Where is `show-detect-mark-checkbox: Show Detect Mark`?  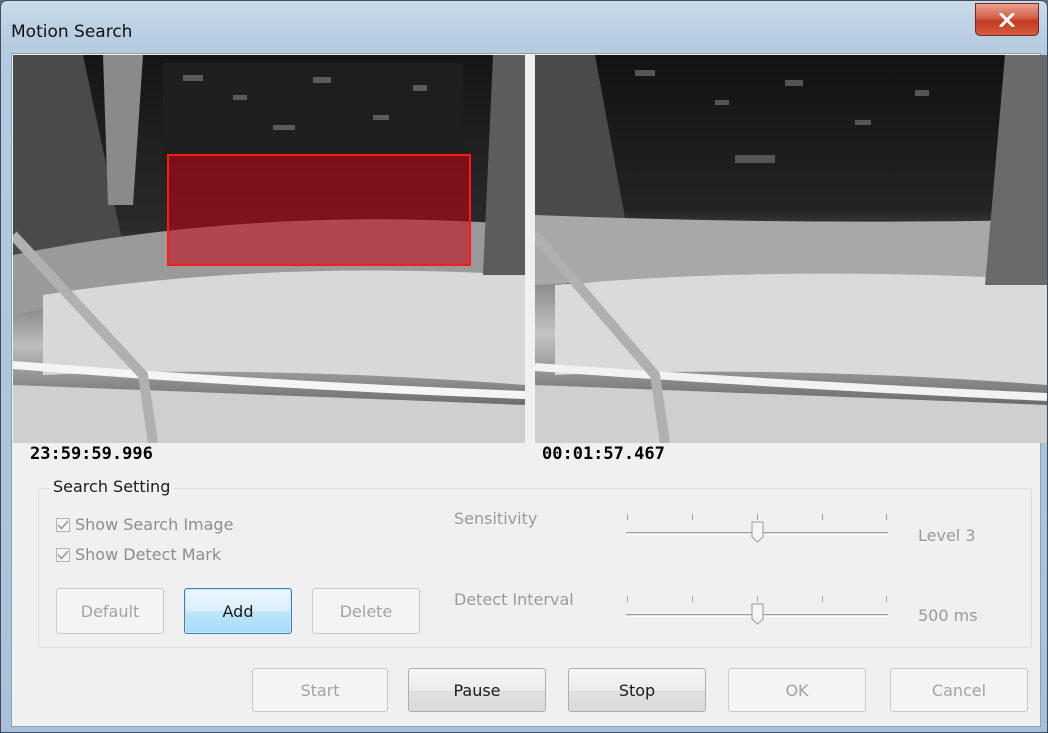 show-detect-mark-checkbox: Show Detect Mark is located at coordinates (138, 554).